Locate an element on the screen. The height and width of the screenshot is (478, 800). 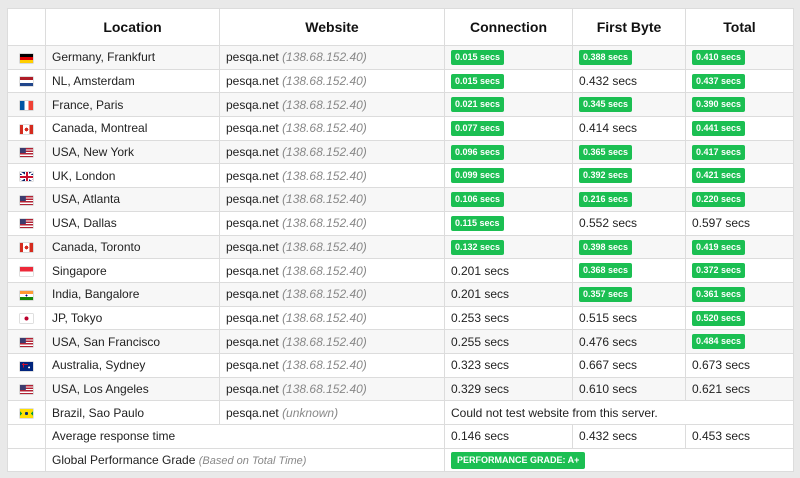
average-total: 0.453 secs is located at coordinates (739, 436).